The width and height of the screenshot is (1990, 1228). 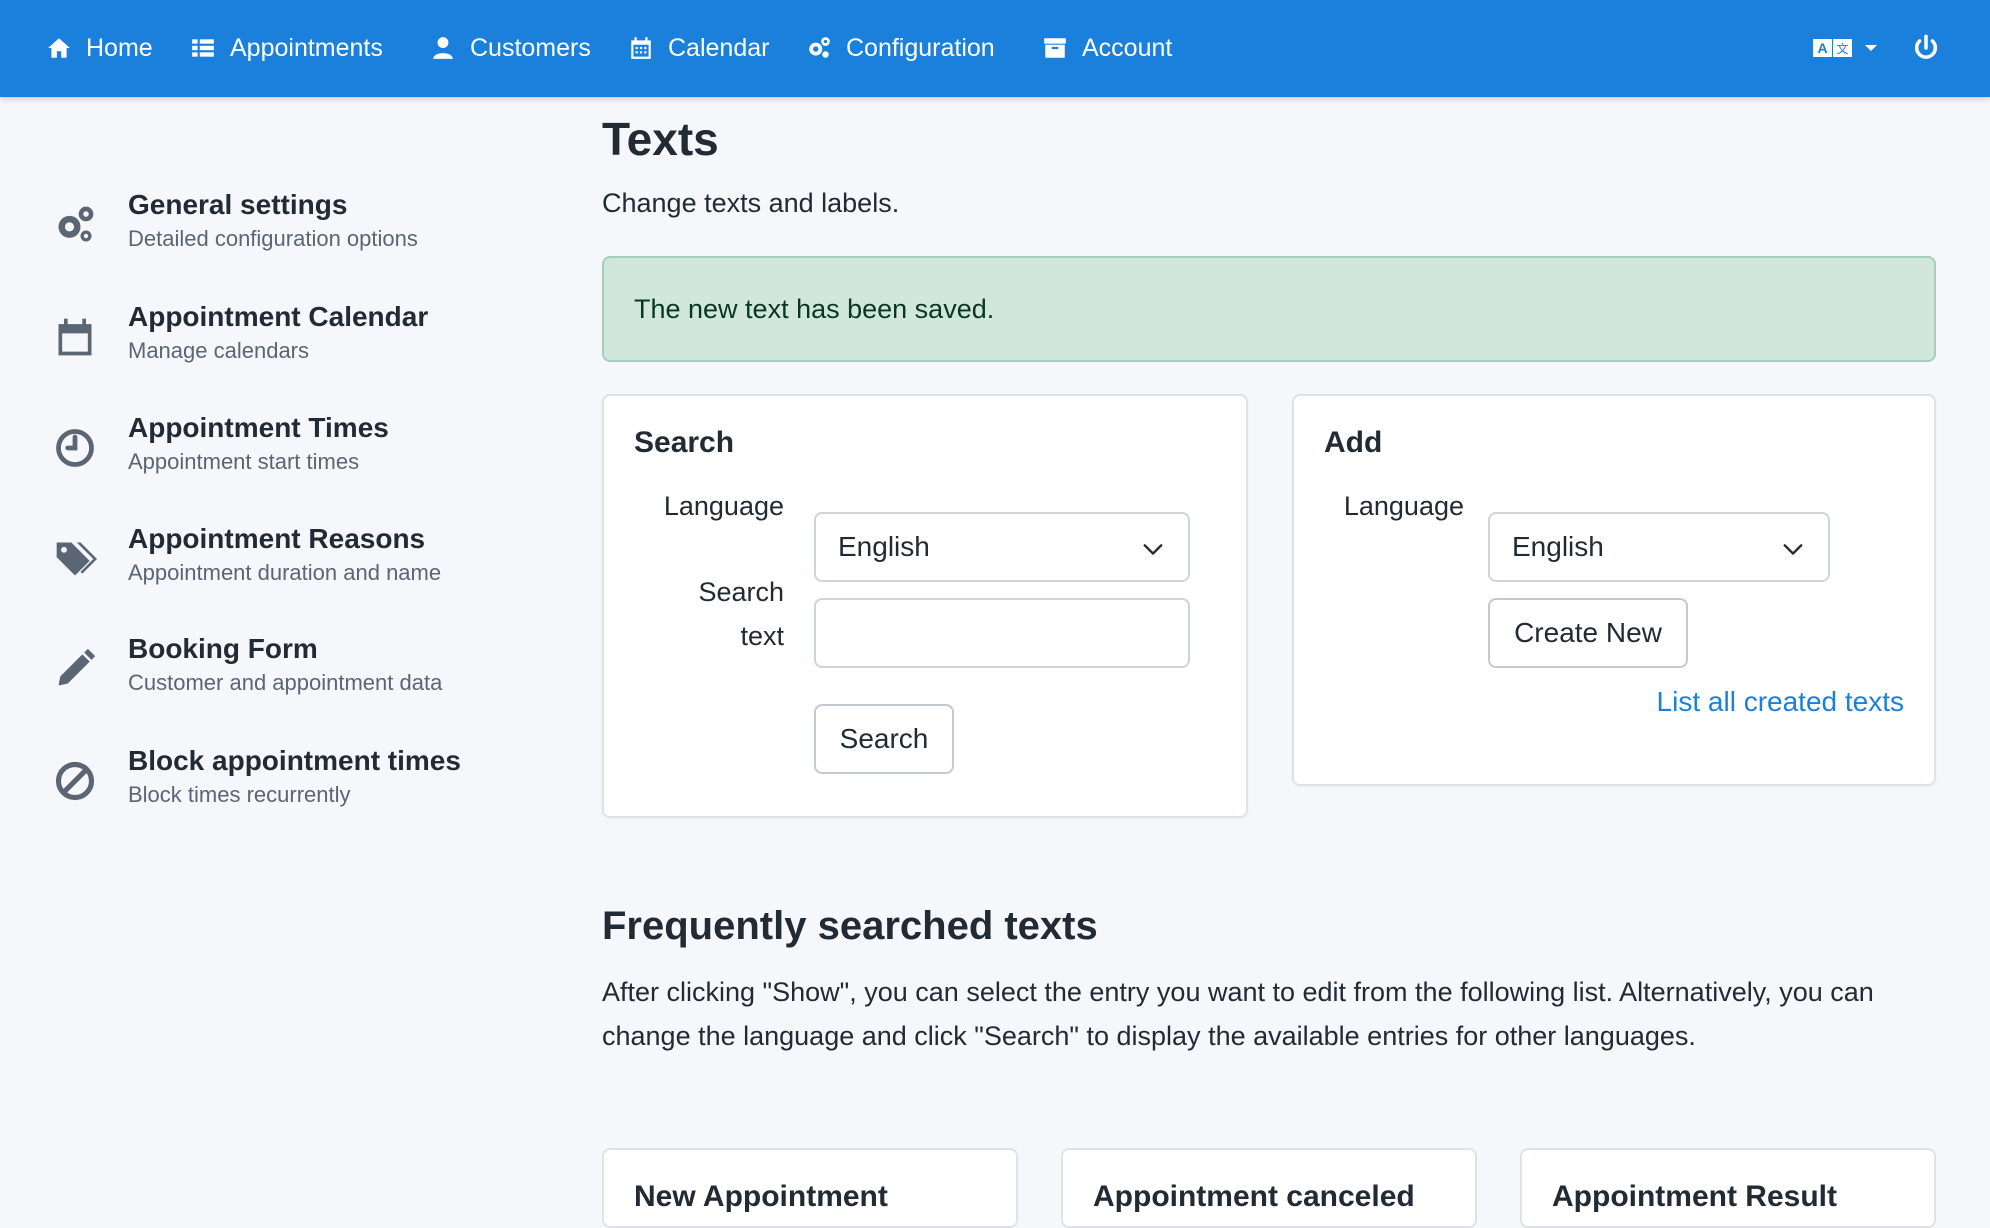 What do you see at coordinates (1842, 48) in the screenshot?
I see `svg-text: 文` at bounding box center [1842, 48].